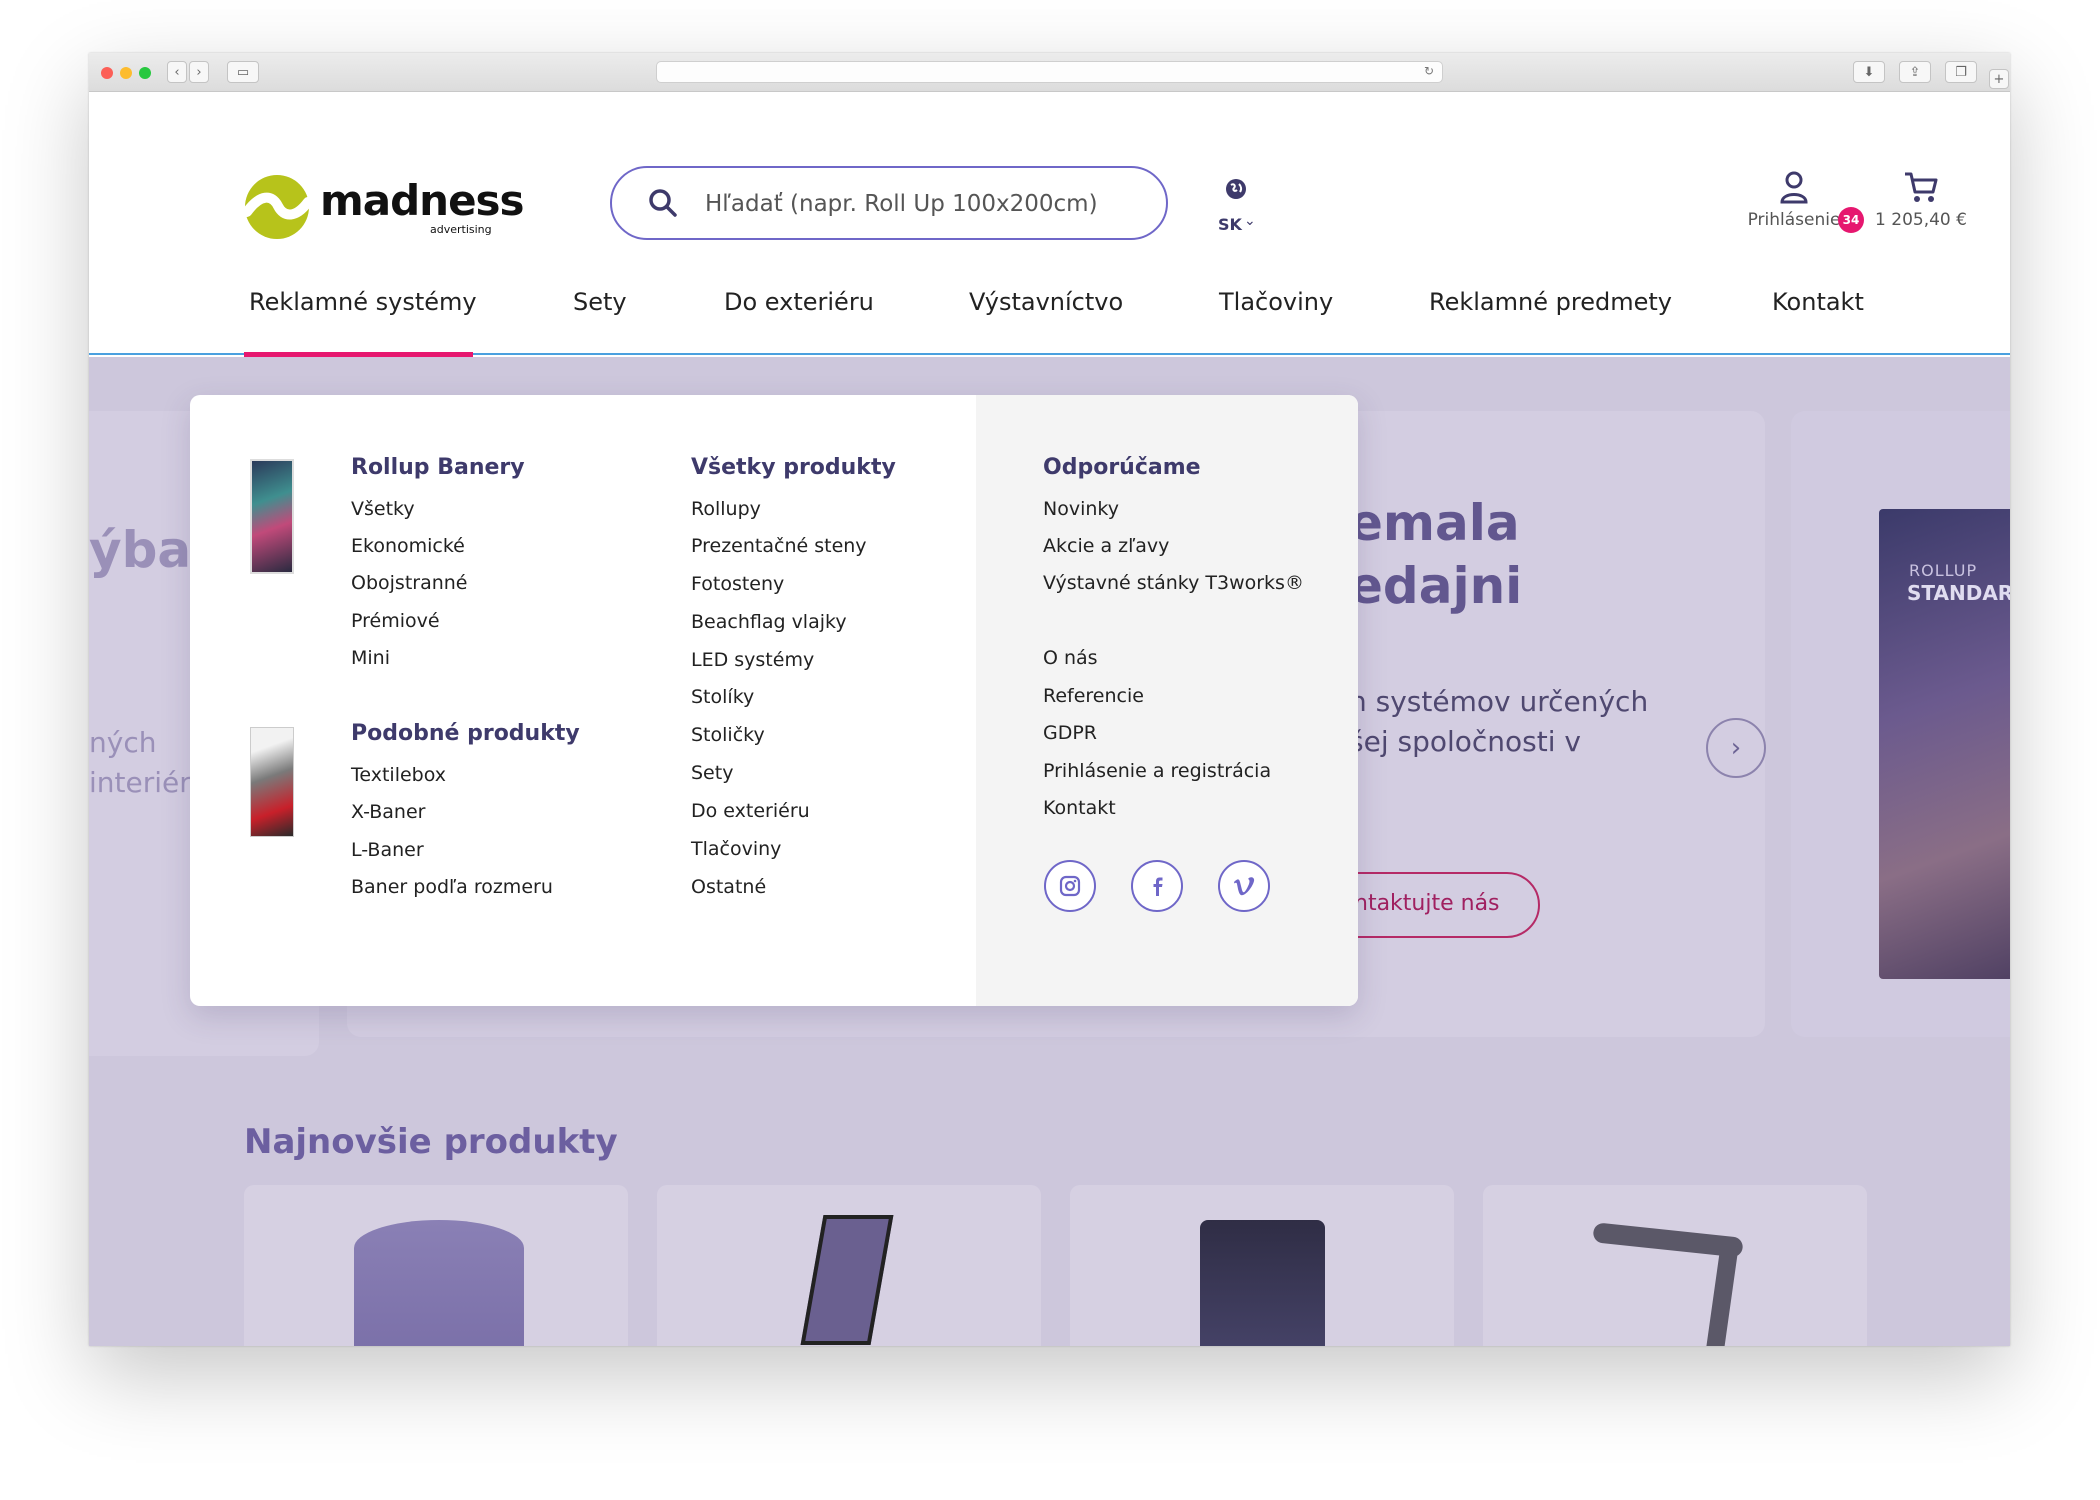 Image resolution: width=2100 pixels, height=1500 pixels. What do you see at coordinates (1246, 207) in the screenshot?
I see `language-selector: SK ⌄` at bounding box center [1246, 207].